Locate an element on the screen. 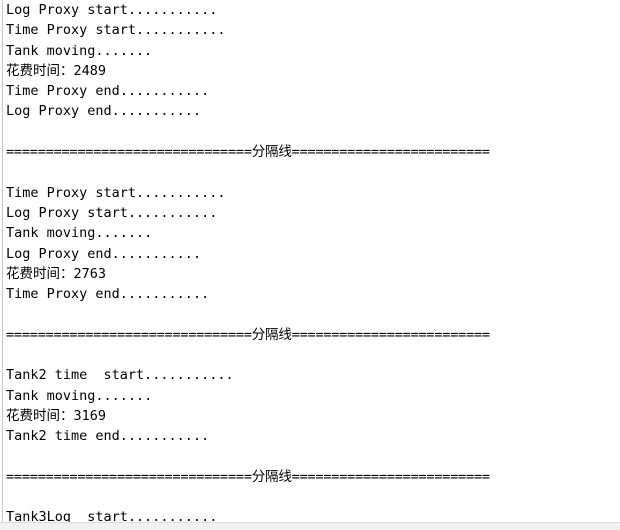 The image size is (620, 530). bottom-status-strip is located at coordinates (310, 526).